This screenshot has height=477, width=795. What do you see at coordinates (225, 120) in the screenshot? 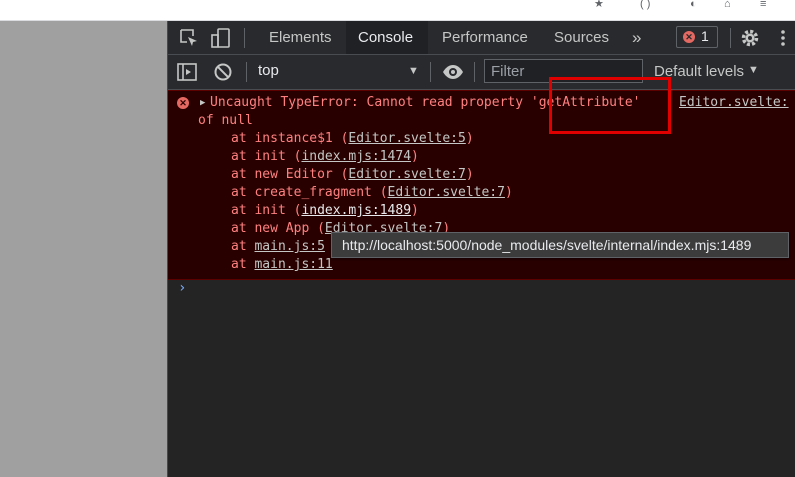
I see `error-message-tail: of null` at bounding box center [225, 120].